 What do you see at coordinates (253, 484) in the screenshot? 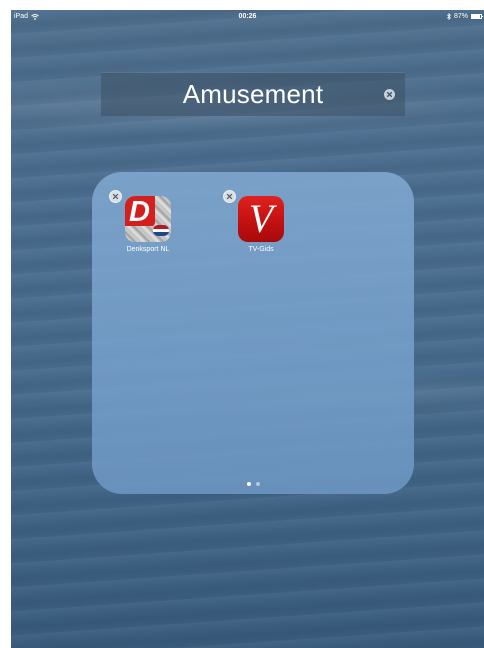
I see `page-indicator` at bounding box center [253, 484].